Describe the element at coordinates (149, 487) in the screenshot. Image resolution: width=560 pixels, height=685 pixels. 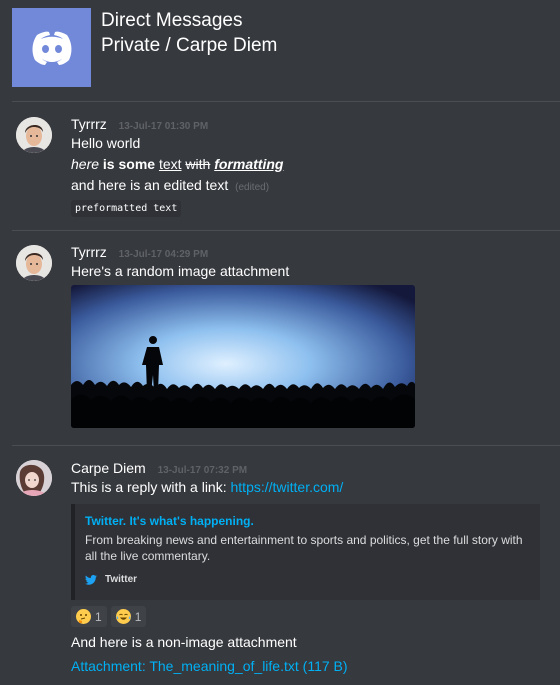
I see `message-text-prefix: This is a reply with a link:` at that location.